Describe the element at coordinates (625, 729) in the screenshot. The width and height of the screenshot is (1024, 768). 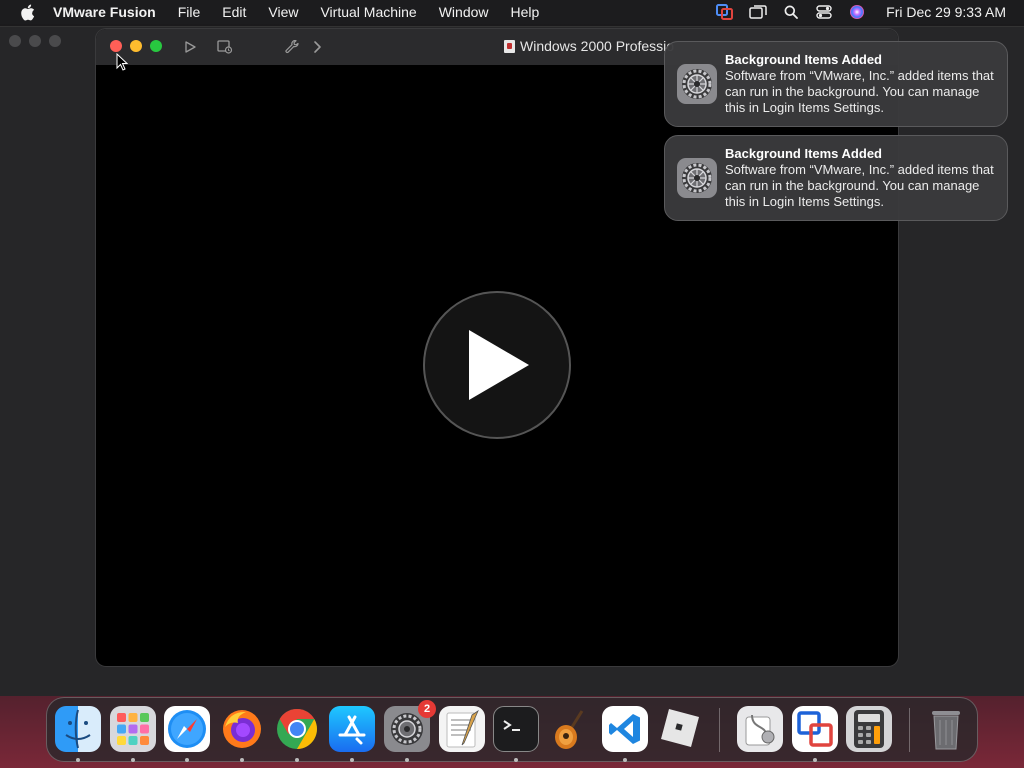
I see `vscode-icon` at that location.